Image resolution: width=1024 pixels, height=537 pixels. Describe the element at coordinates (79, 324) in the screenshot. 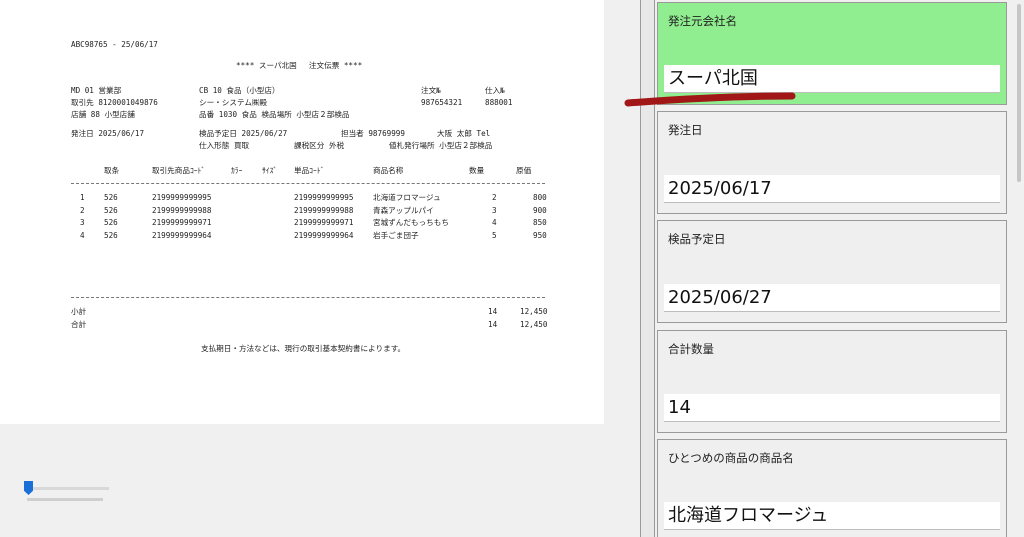

I see `total-label: 合計` at that location.